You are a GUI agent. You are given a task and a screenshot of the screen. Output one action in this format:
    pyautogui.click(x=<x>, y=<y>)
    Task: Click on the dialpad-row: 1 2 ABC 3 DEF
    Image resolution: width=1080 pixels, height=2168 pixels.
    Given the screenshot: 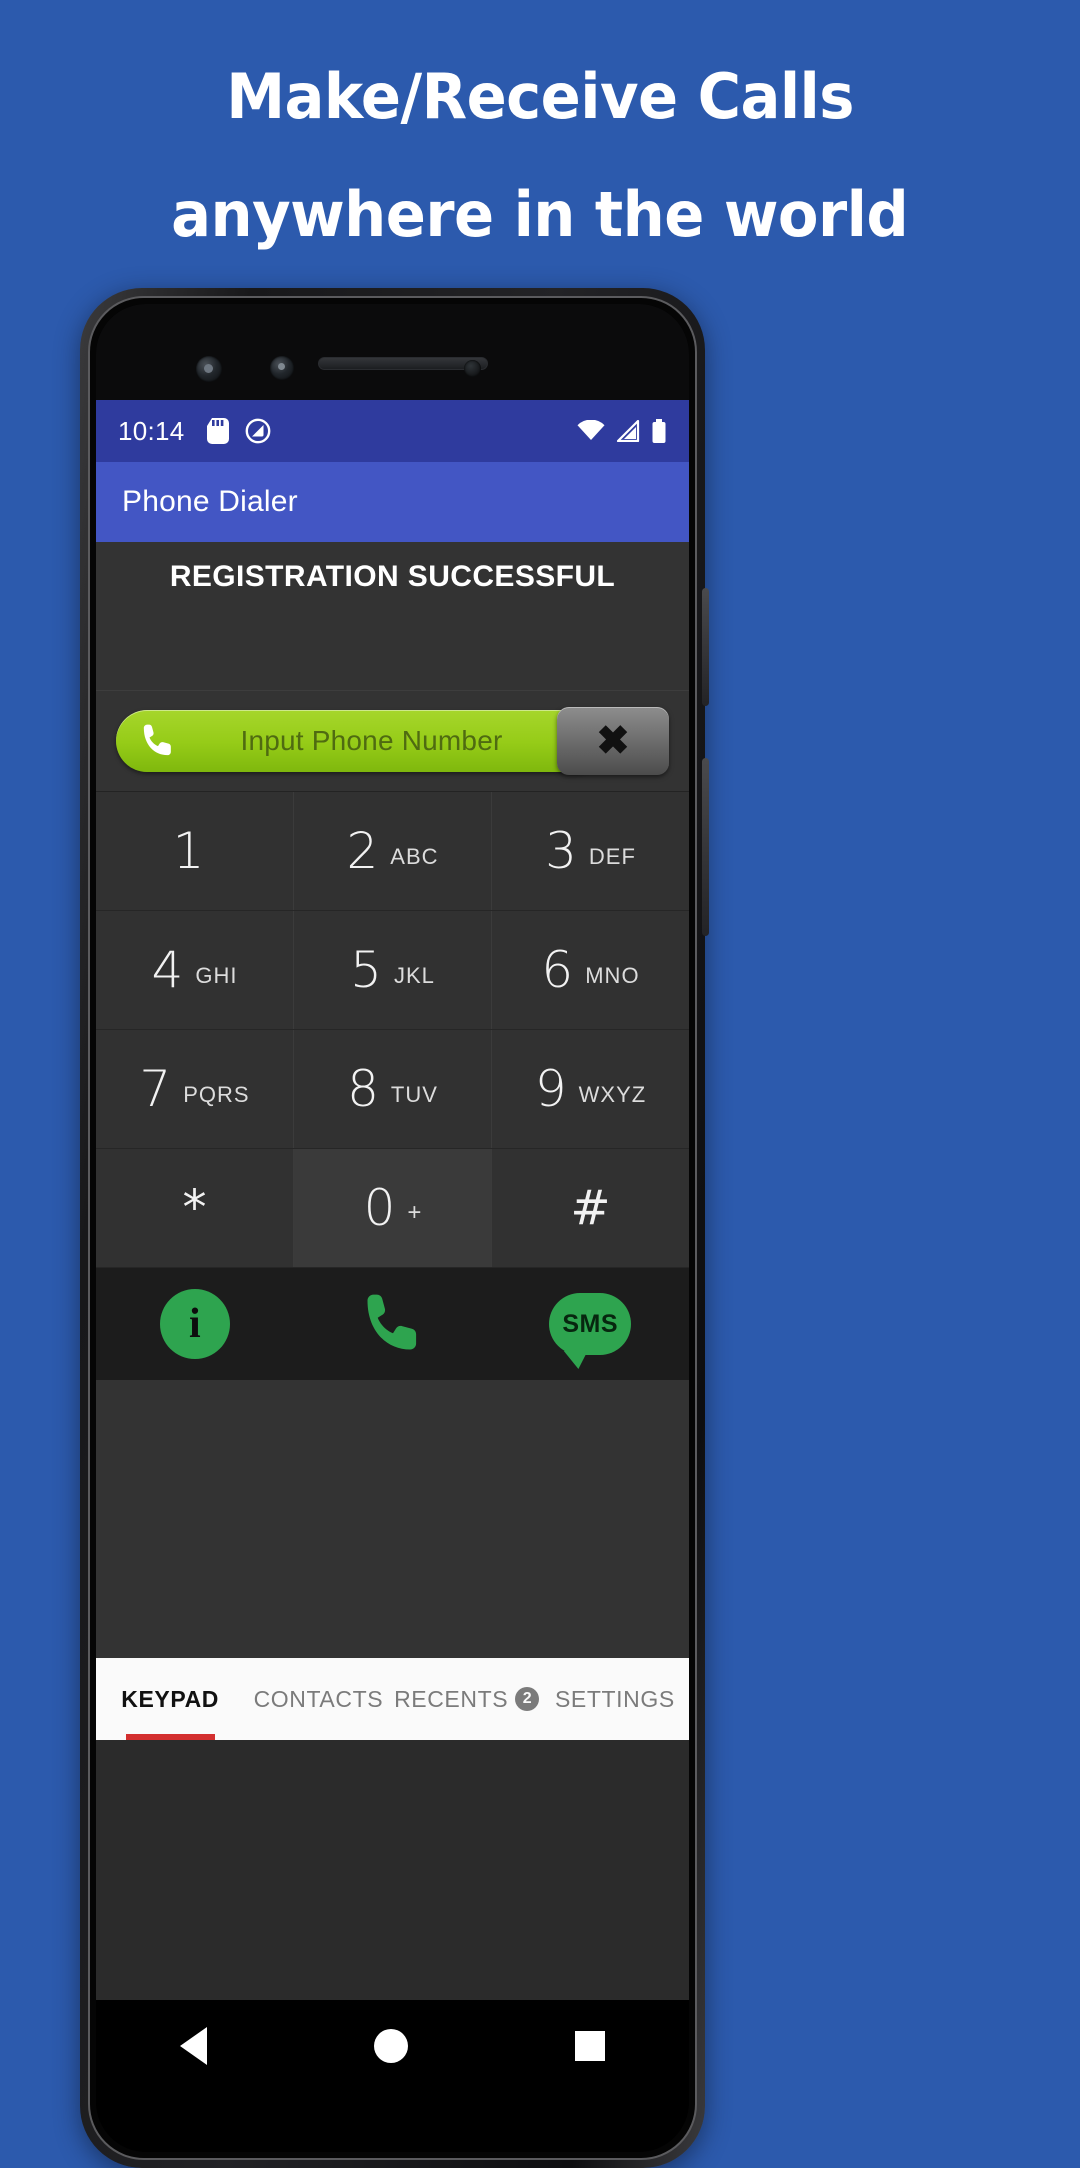 What is the action you would take?
    pyautogui.click(x=392, y=851)
    